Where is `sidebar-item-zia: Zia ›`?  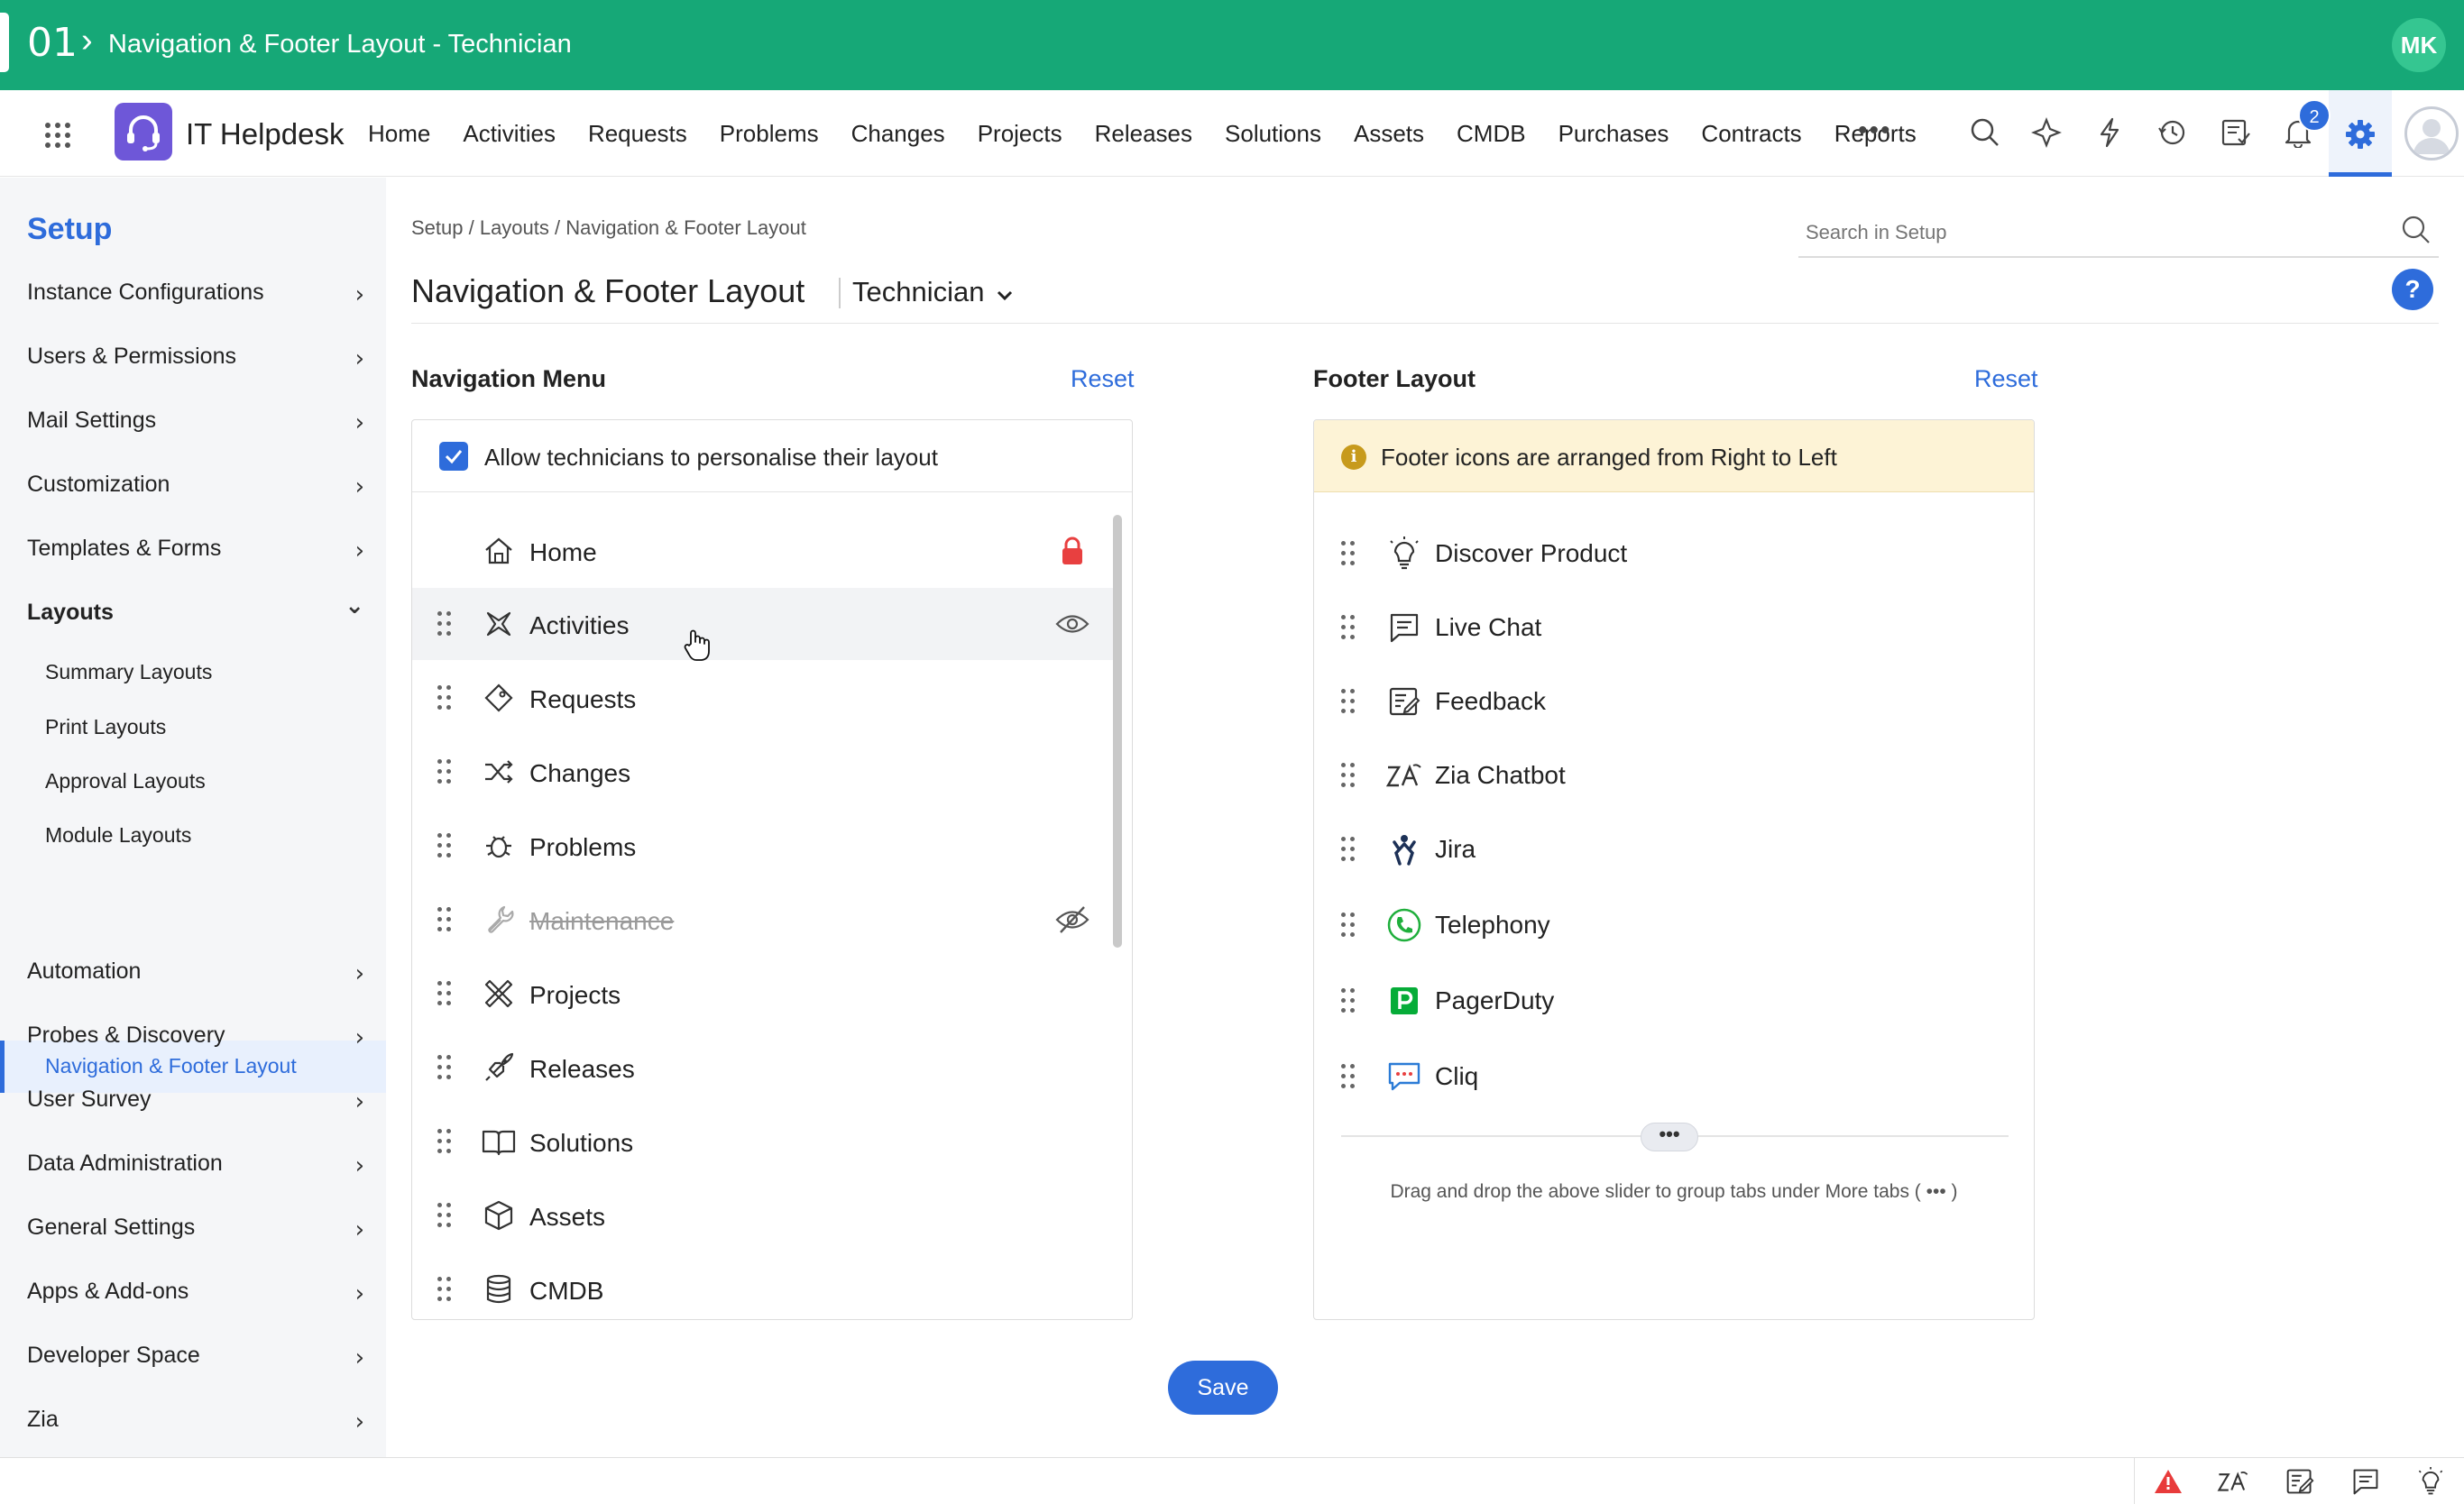 sidebar-item-zia: Zia › is located at coordinates (203, 1421).